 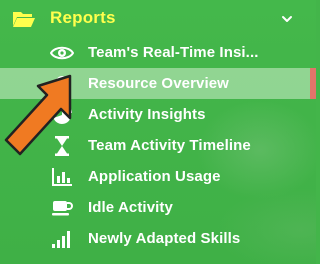 I want to click on signal-bars-icon, so click(x=62, y=239).